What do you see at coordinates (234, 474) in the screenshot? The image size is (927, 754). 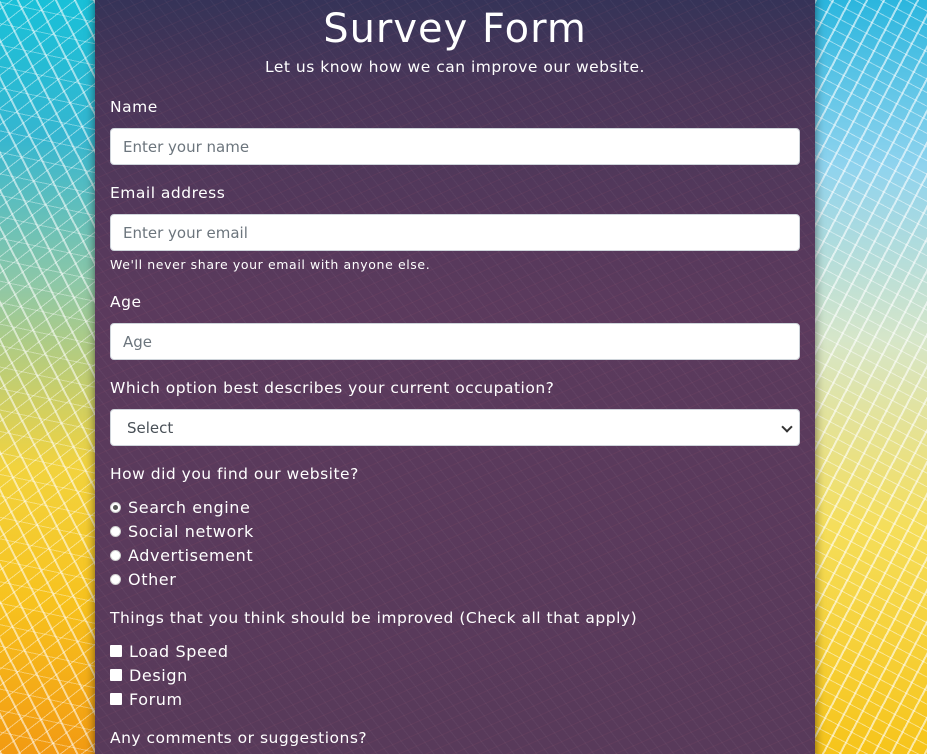 I see `find-website-question: How did you find our website?` at bounding box center [234, 474].